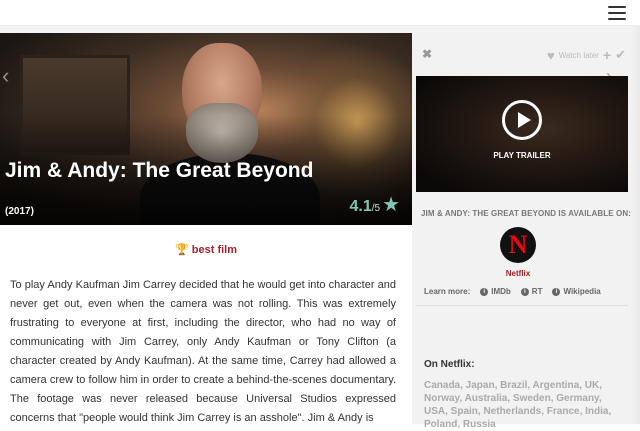 This screenshot has height=431, width=640. What do you see at coordinates (19, 211) in the screenshot?
I see `movie-year: (2017)` at bounding box center [19, 211].